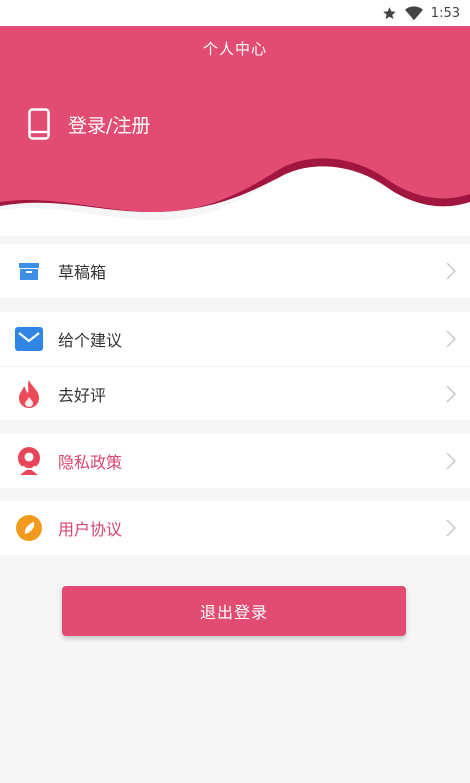  I want to click on menu-item-privacy: 隐私政策, so click(235, 461).